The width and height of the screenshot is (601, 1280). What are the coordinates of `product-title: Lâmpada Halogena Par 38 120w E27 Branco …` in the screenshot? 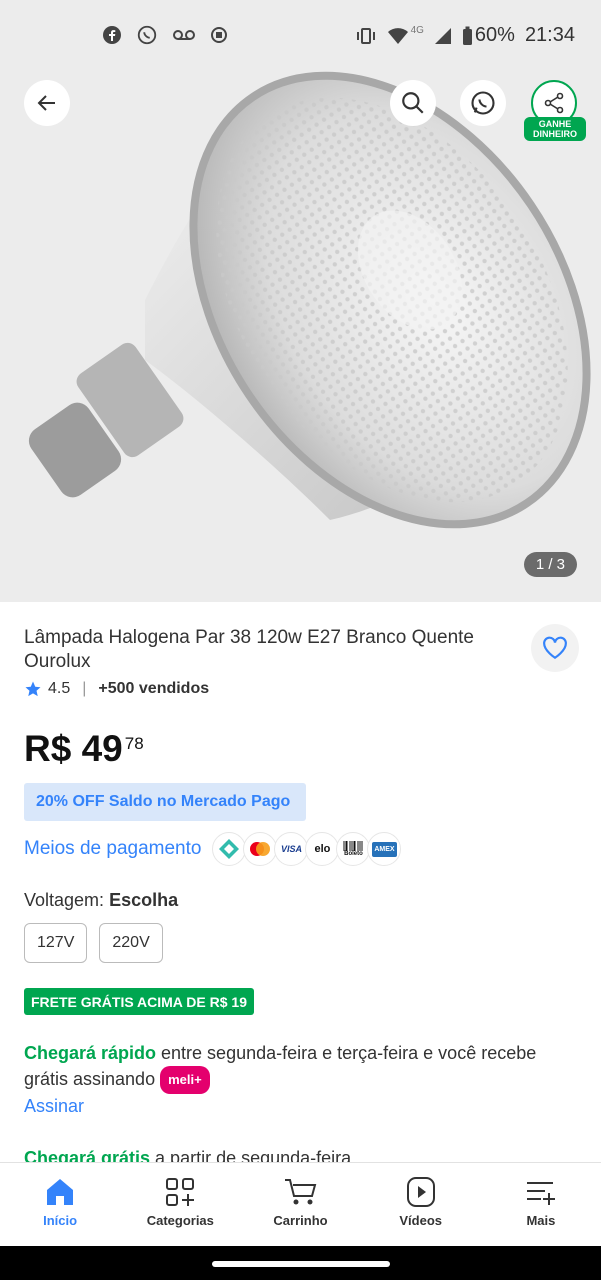 It's located at (249, 649).